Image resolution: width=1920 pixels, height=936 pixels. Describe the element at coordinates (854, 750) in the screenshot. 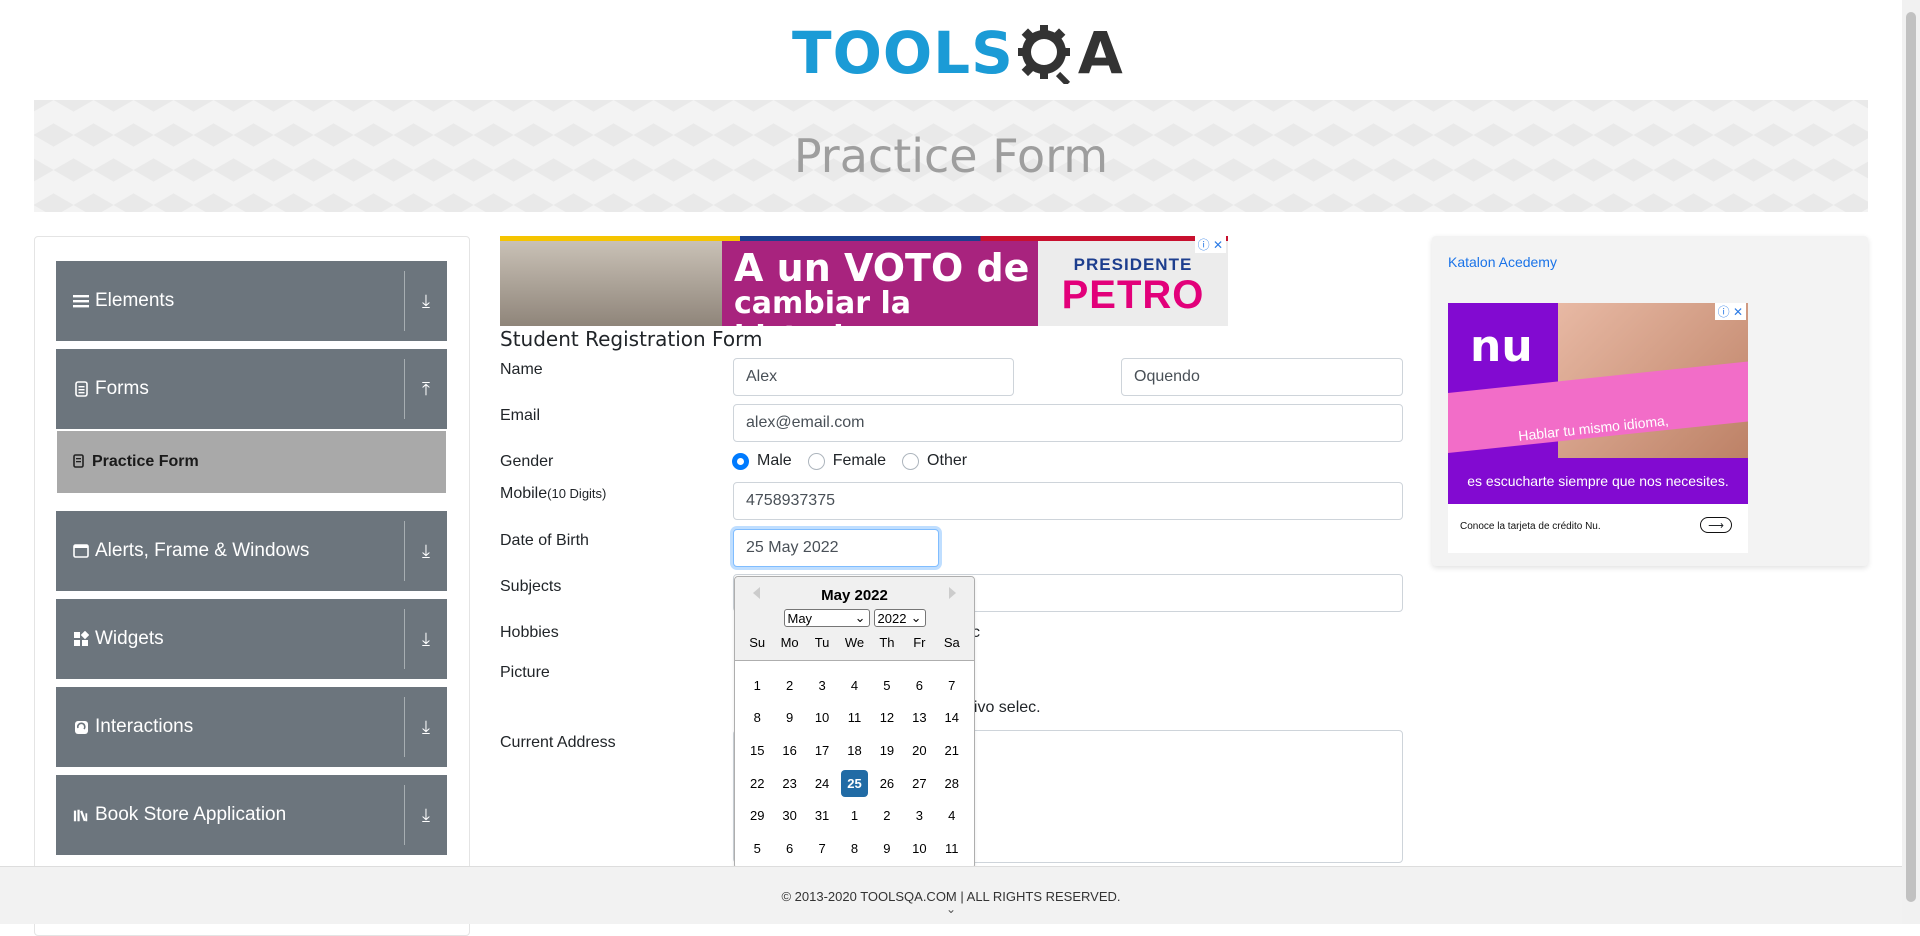

I see `calendar-day: 18` at that location.